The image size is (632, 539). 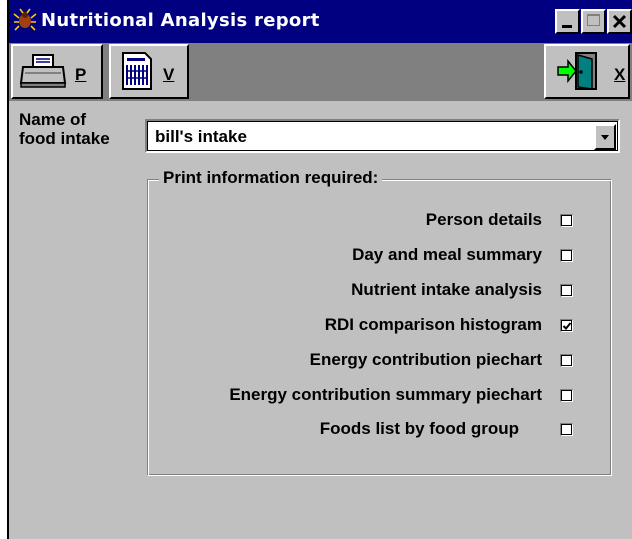 I want to click on food-intake-value: bill's intake, so click(x=201, y=136).